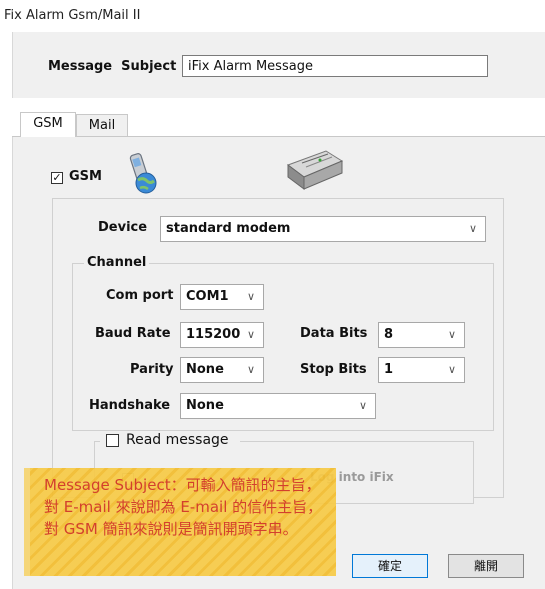 This screenshot has width=545, height=589. What do you see at coordinates (102, 125) in the screenshot?
I see `tab-mail: Mail` at bounding box center [102, 125].